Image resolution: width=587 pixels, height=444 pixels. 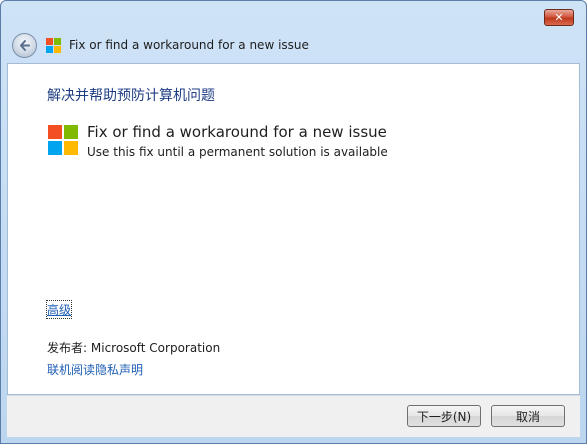 I want to click on publisher-info: 发布者: Microsoft Corporation, so click(x=133, y=347).